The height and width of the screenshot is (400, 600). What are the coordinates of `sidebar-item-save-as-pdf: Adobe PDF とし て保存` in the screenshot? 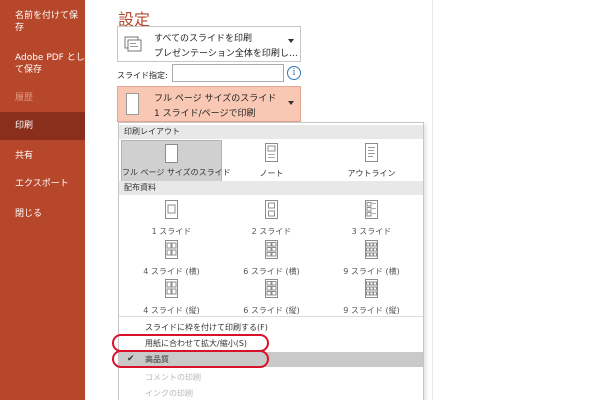 It's located at (42, 64).